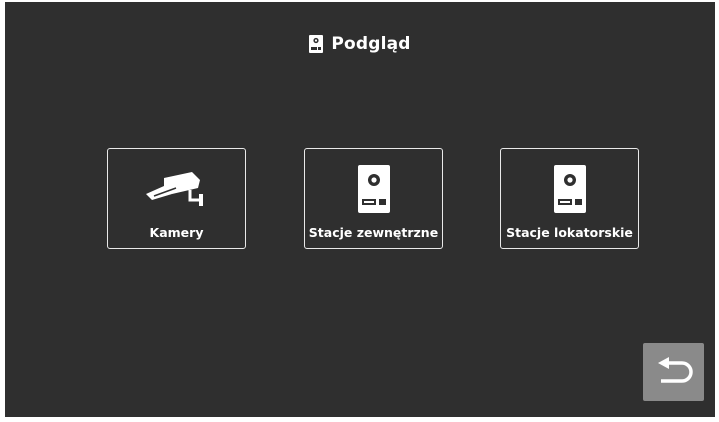 This screenshot has width=719, height=422. What do you see at coordinates (371, 44) in the screenshot?
I see `page-title: Podgląd` at bounding box center [371, 44].